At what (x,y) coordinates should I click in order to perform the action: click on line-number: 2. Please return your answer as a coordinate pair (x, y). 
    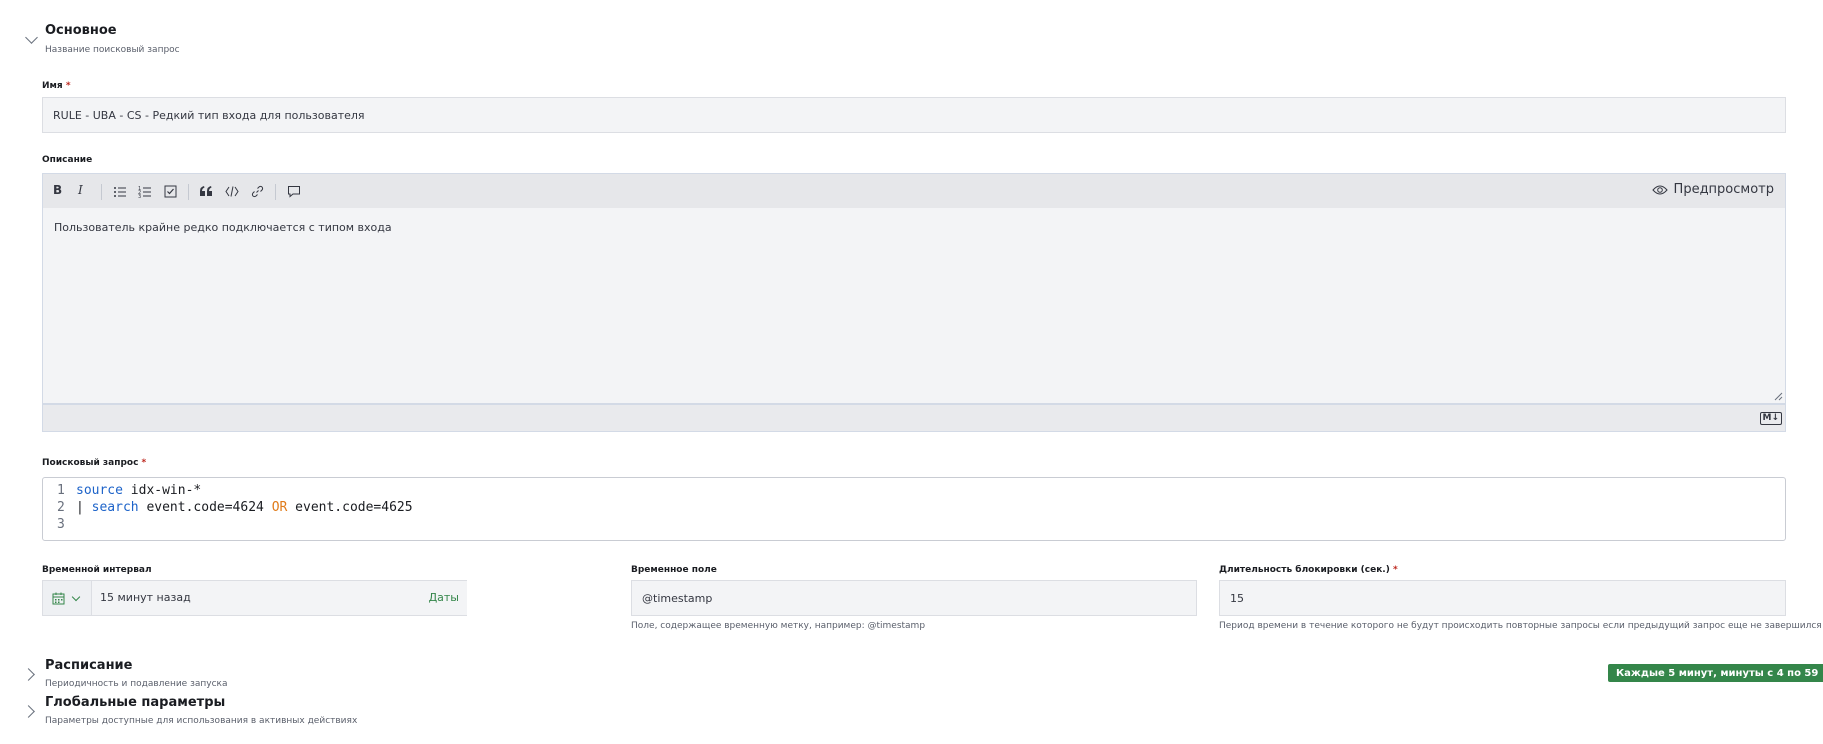
    Looking at the image, I should click on (61, 507).